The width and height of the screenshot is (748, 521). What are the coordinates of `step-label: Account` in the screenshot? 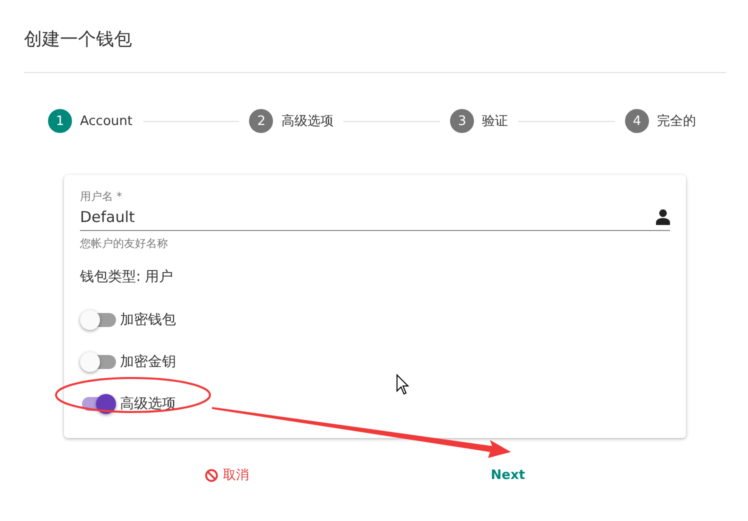 It's located at (106, 121).